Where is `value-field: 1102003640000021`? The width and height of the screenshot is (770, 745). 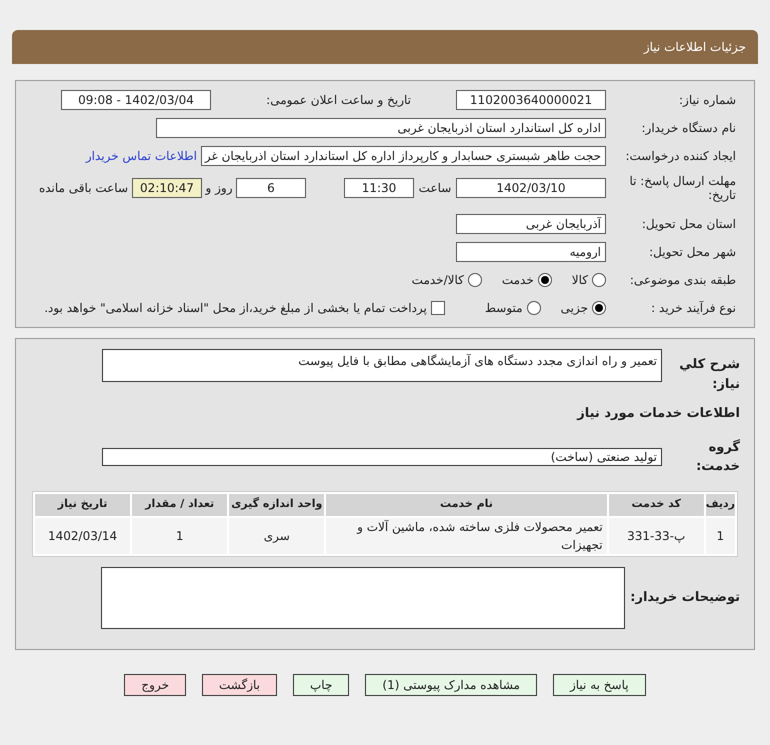 value-field: 1102003640000021 is located at coordinates (531, 100).